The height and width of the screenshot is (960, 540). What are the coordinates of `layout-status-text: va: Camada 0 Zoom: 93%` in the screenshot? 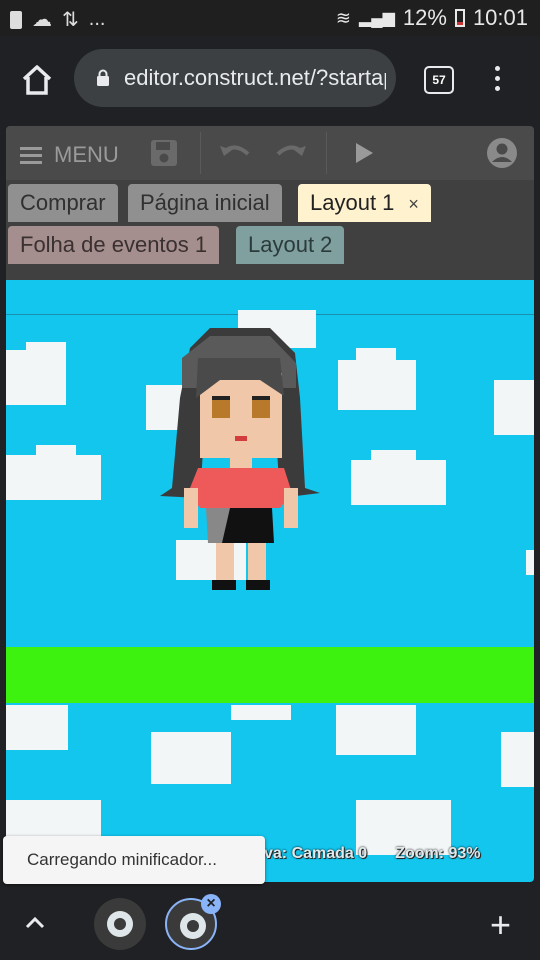 It's located at (372, 854).